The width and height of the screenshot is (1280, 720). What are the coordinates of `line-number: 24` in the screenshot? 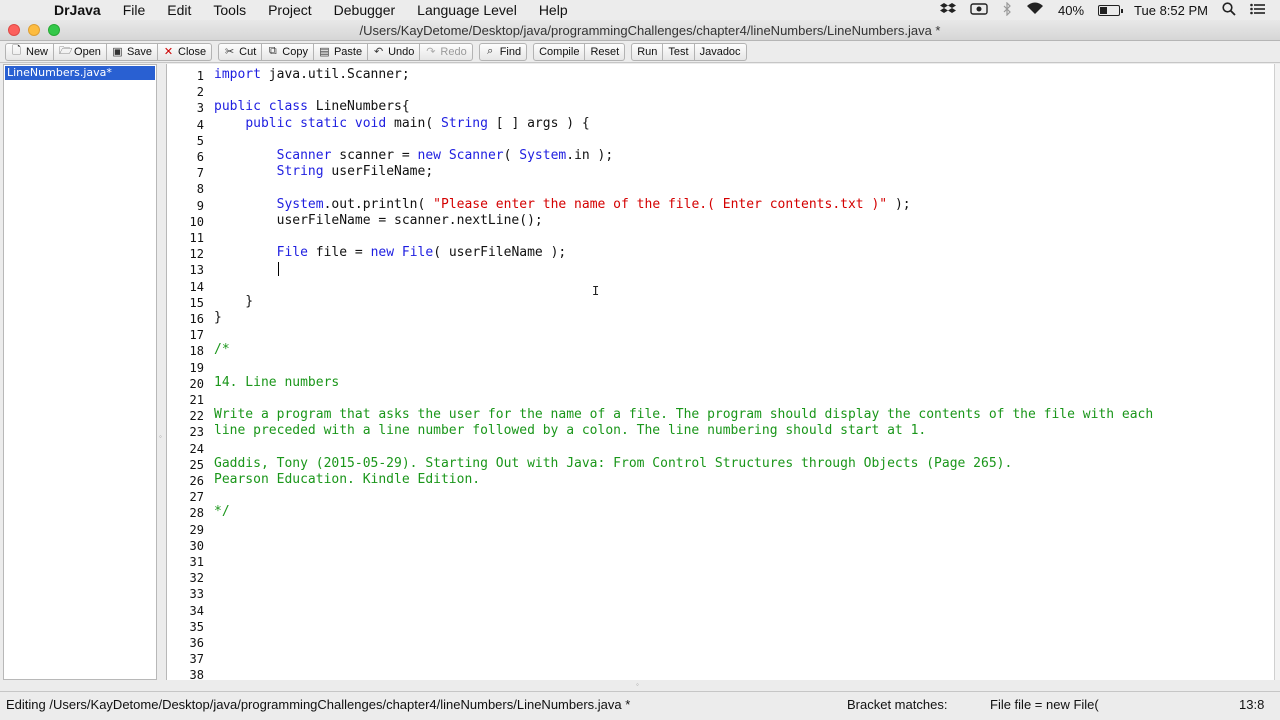 It's located at (196, 448).